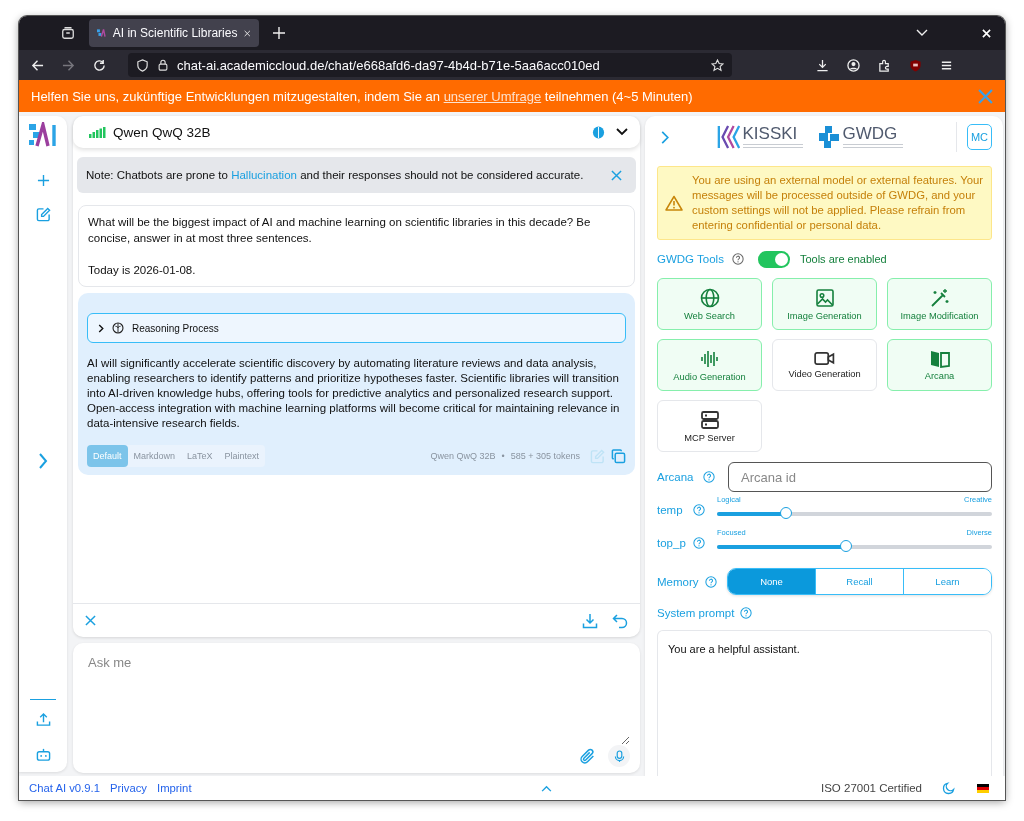  I want to click on book-icon, so click(939, 358).